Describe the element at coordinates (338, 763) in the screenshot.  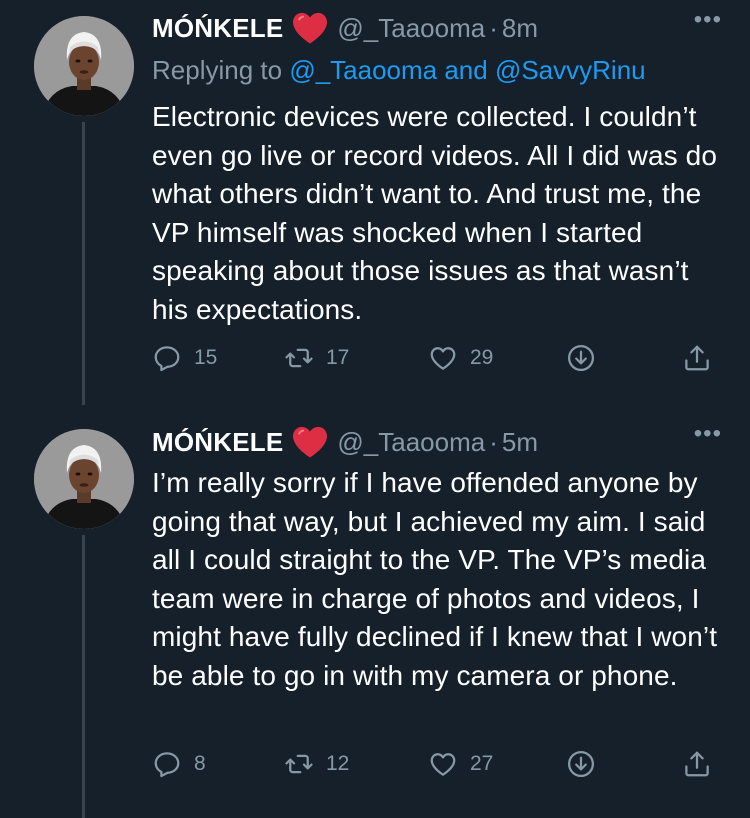
I see `retweet-count: 12` at that location.